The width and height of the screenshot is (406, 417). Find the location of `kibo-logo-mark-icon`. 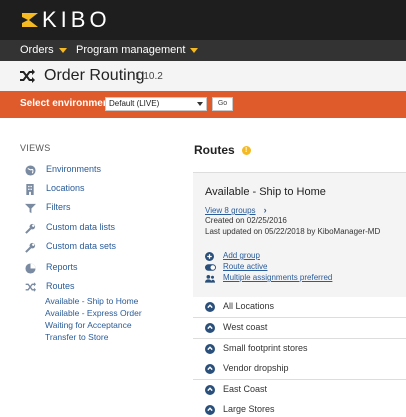

kibo-logo-mark-icon is located at coordinates (30, 20).